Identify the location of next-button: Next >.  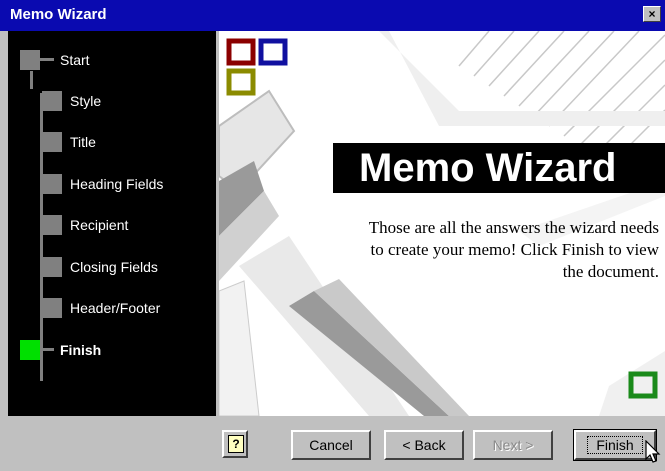
(513, 445).